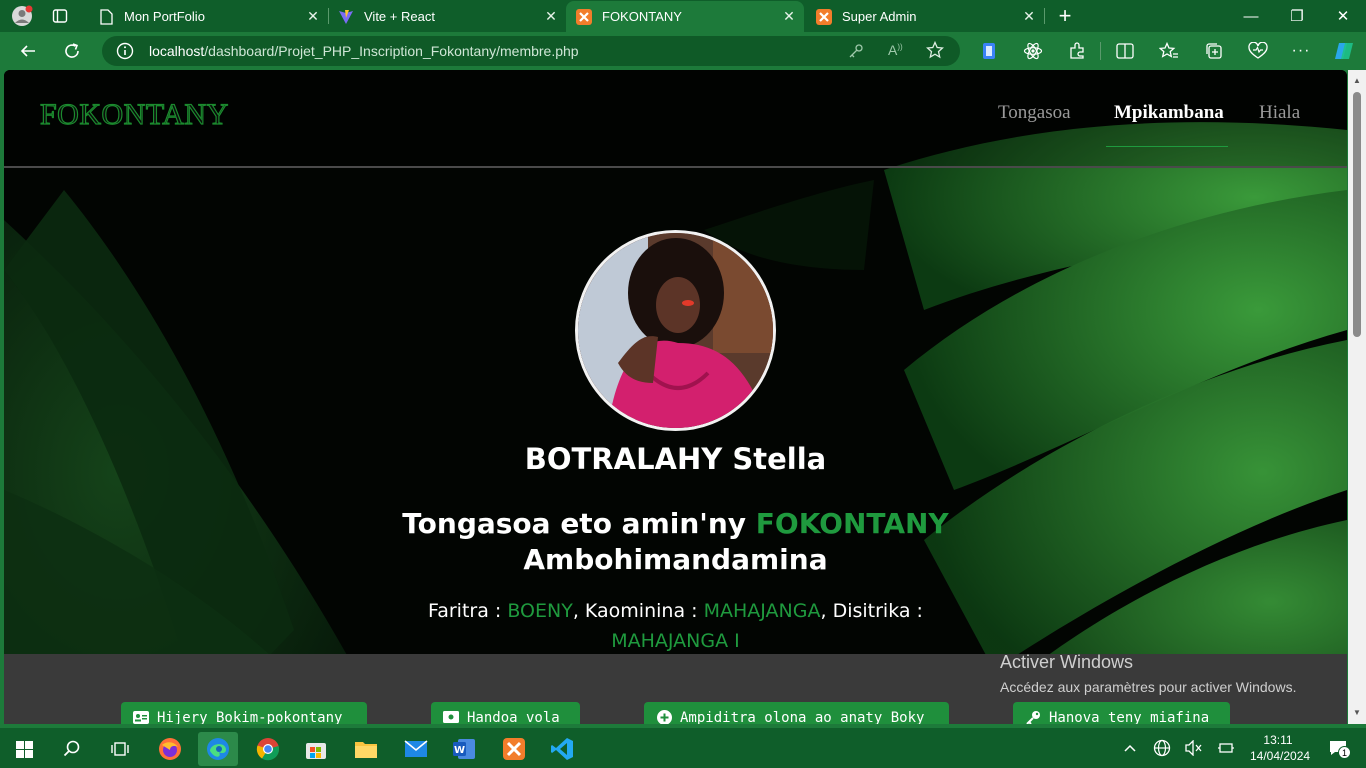 The height and width of the screenshot is (768, 1366). Describe the element at coordinates (416, 749) in the screenshot. I see `mail-icon` at that location.